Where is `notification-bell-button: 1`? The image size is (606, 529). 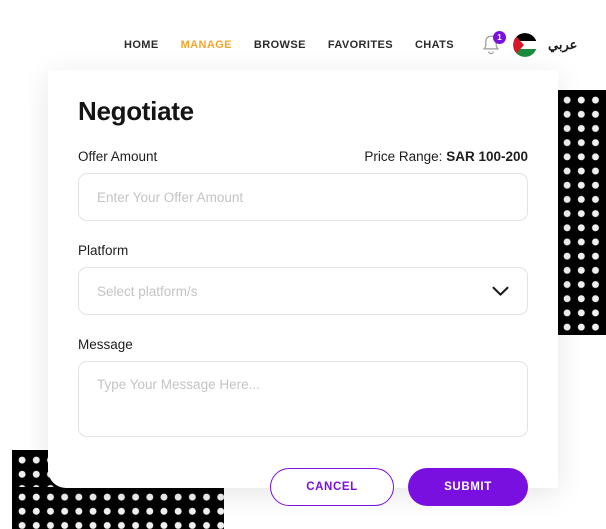
notification-bell-button: 1 is located at coordinates (493, 44).